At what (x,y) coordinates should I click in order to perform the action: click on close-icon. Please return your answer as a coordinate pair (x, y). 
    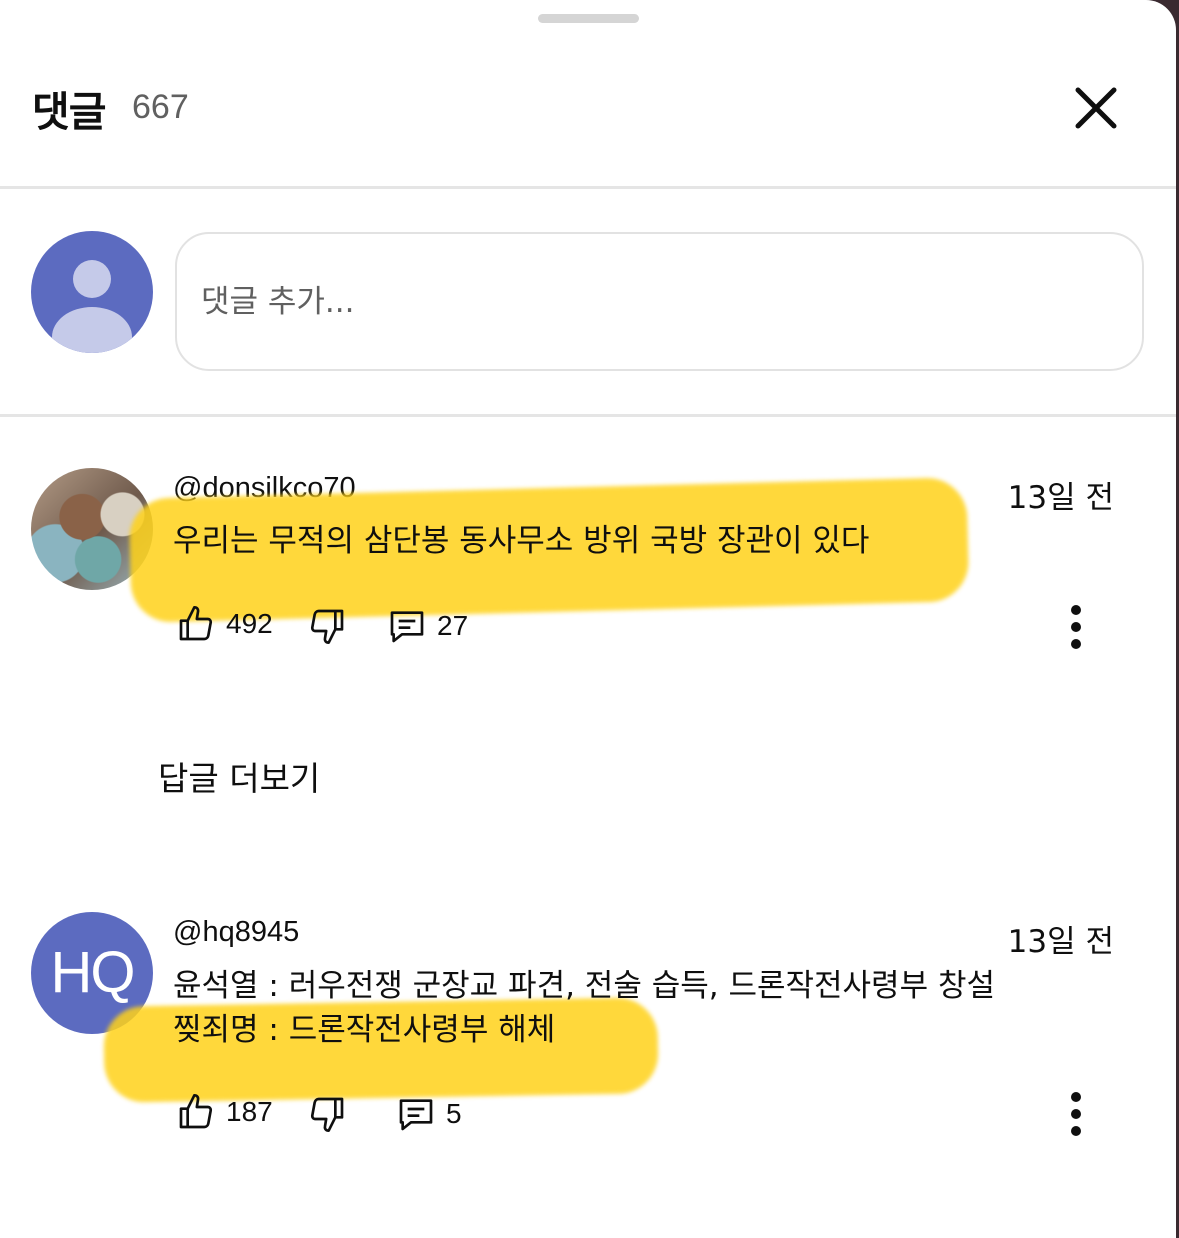
    Looking at the image, I should click on (1096, 108).